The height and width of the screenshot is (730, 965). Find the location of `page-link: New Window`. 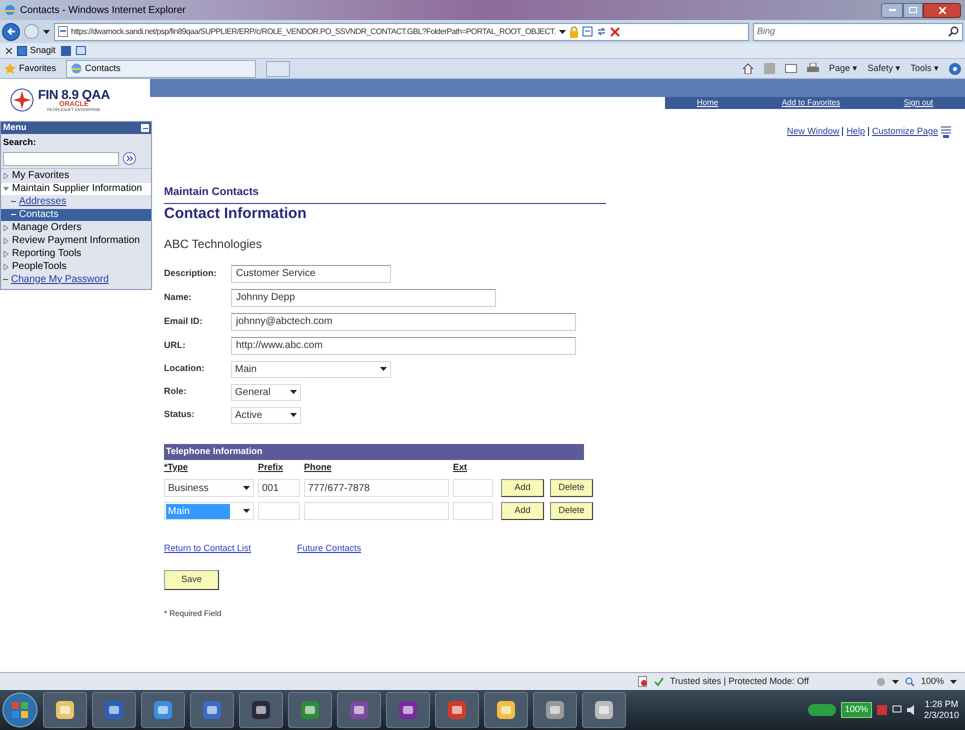

page-link: New Window is located at coordinates (813, 131).